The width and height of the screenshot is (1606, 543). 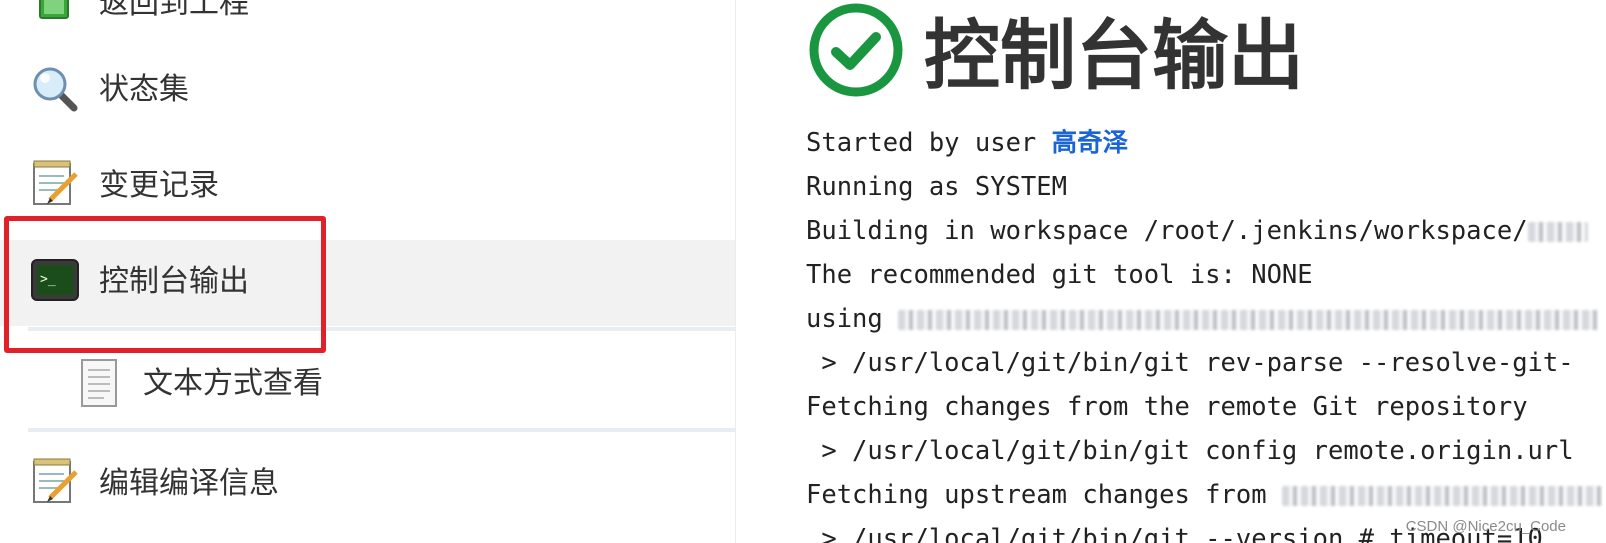 What do you see at coordinates (936, 187) in the screenshot?
I see `console-line: Running as SYSTEM` at bounding box center [936, 187].